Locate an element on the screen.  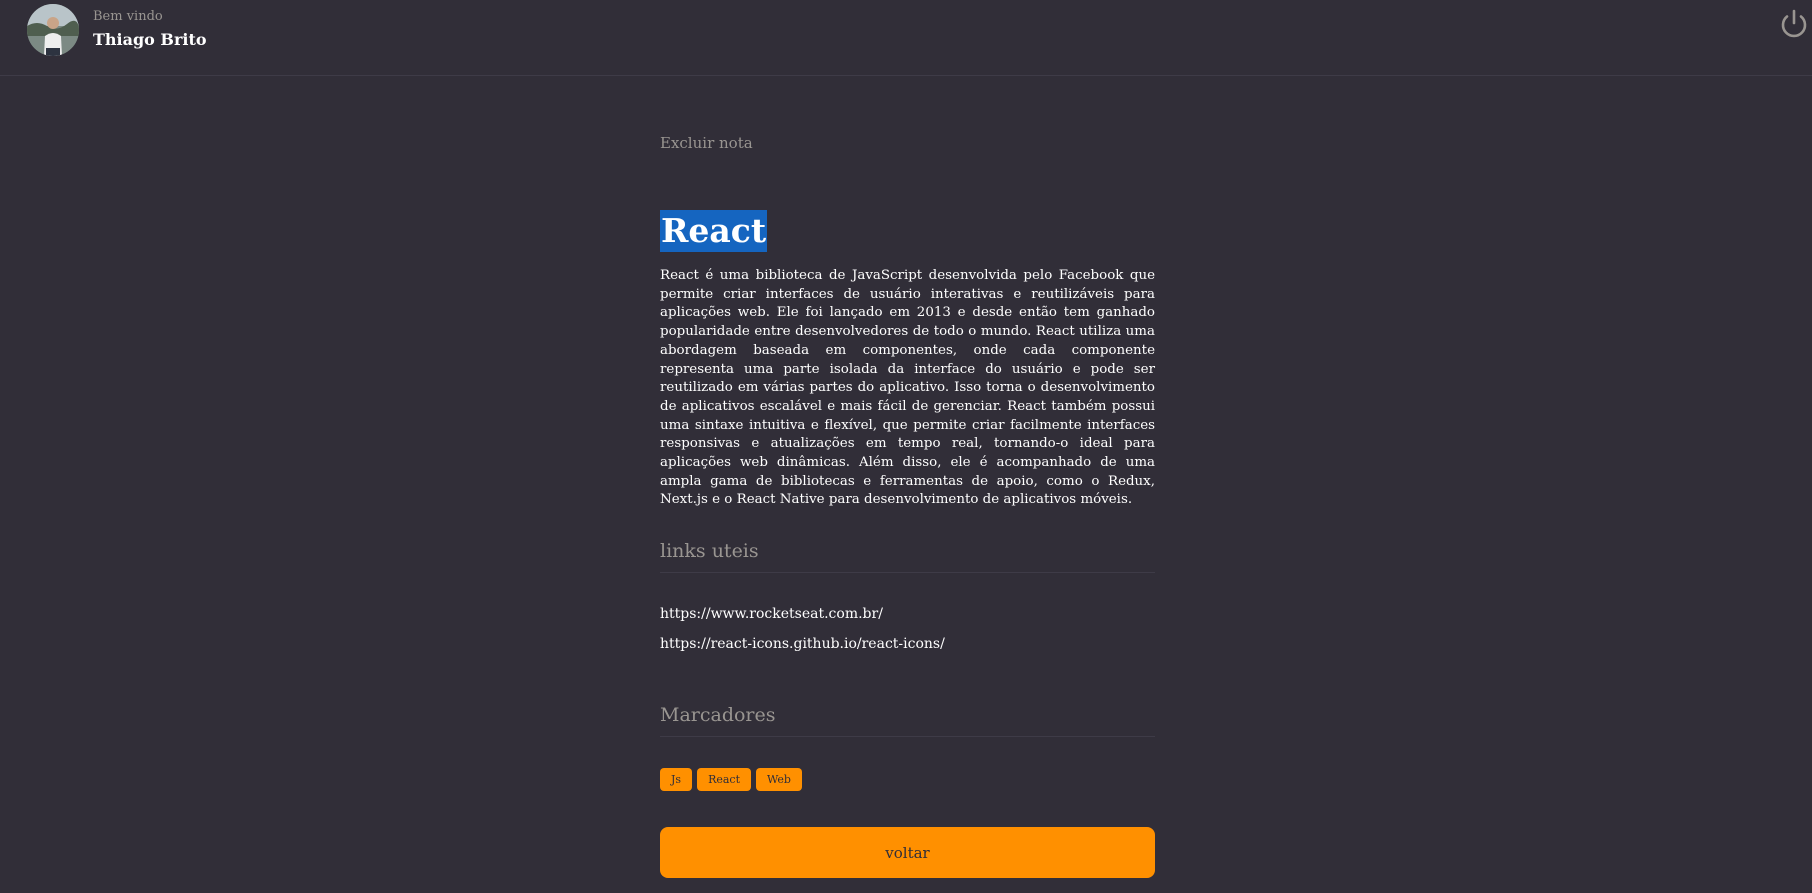
user-name: Thiago Brito is located at coordinates (150, 40).